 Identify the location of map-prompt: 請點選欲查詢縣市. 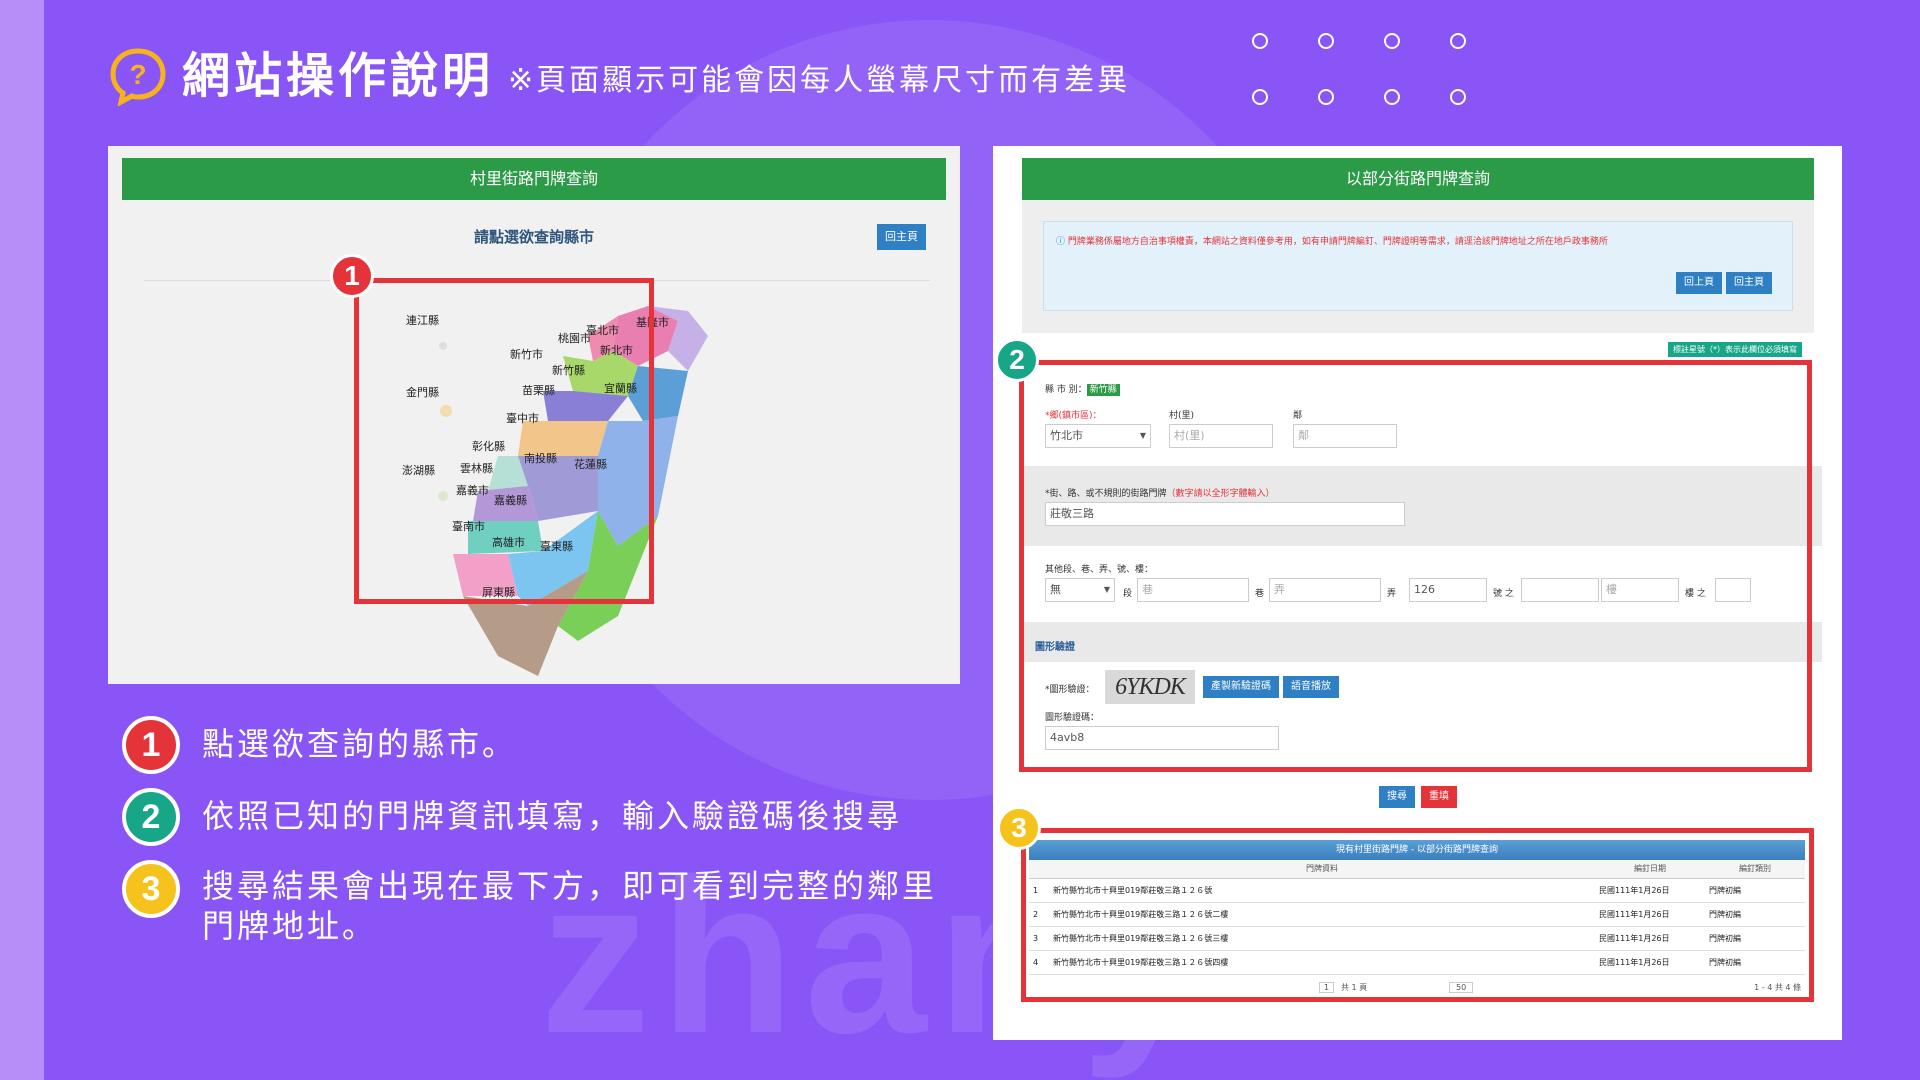
(533, 237).